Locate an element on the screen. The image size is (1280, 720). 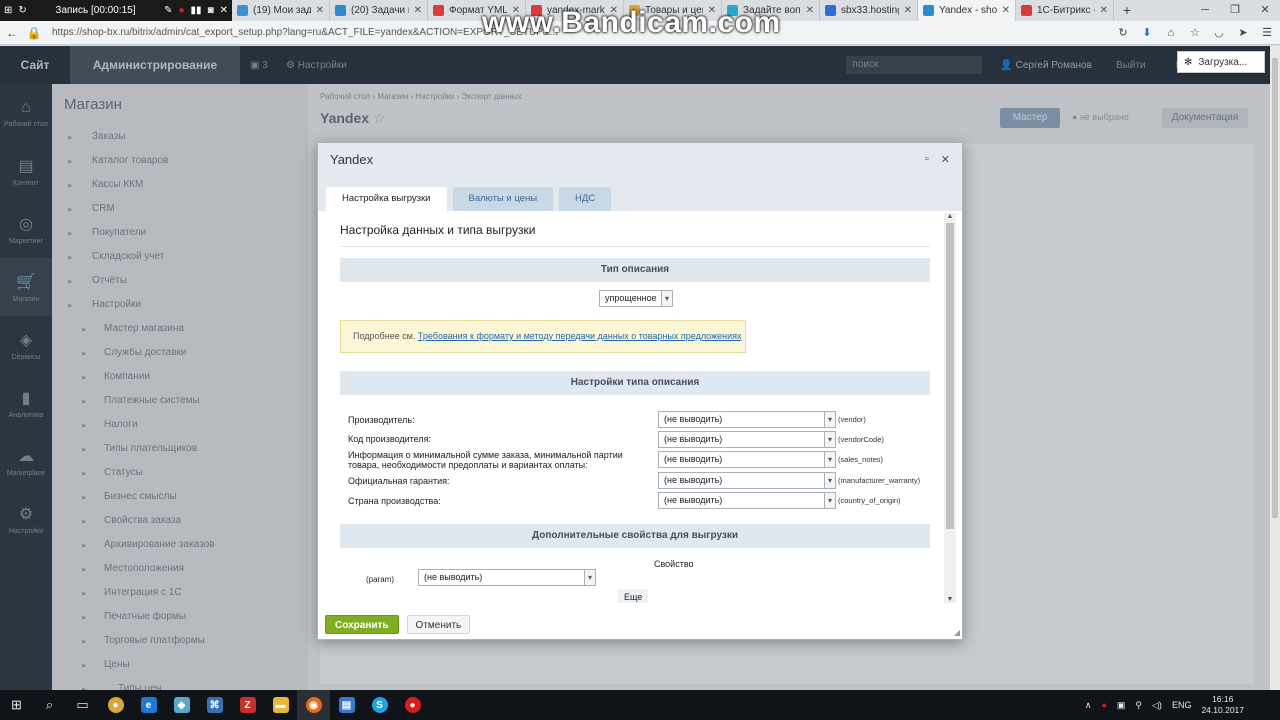
browser-tab-title: (19) Мои задачи is located at coordinates (282, 10).